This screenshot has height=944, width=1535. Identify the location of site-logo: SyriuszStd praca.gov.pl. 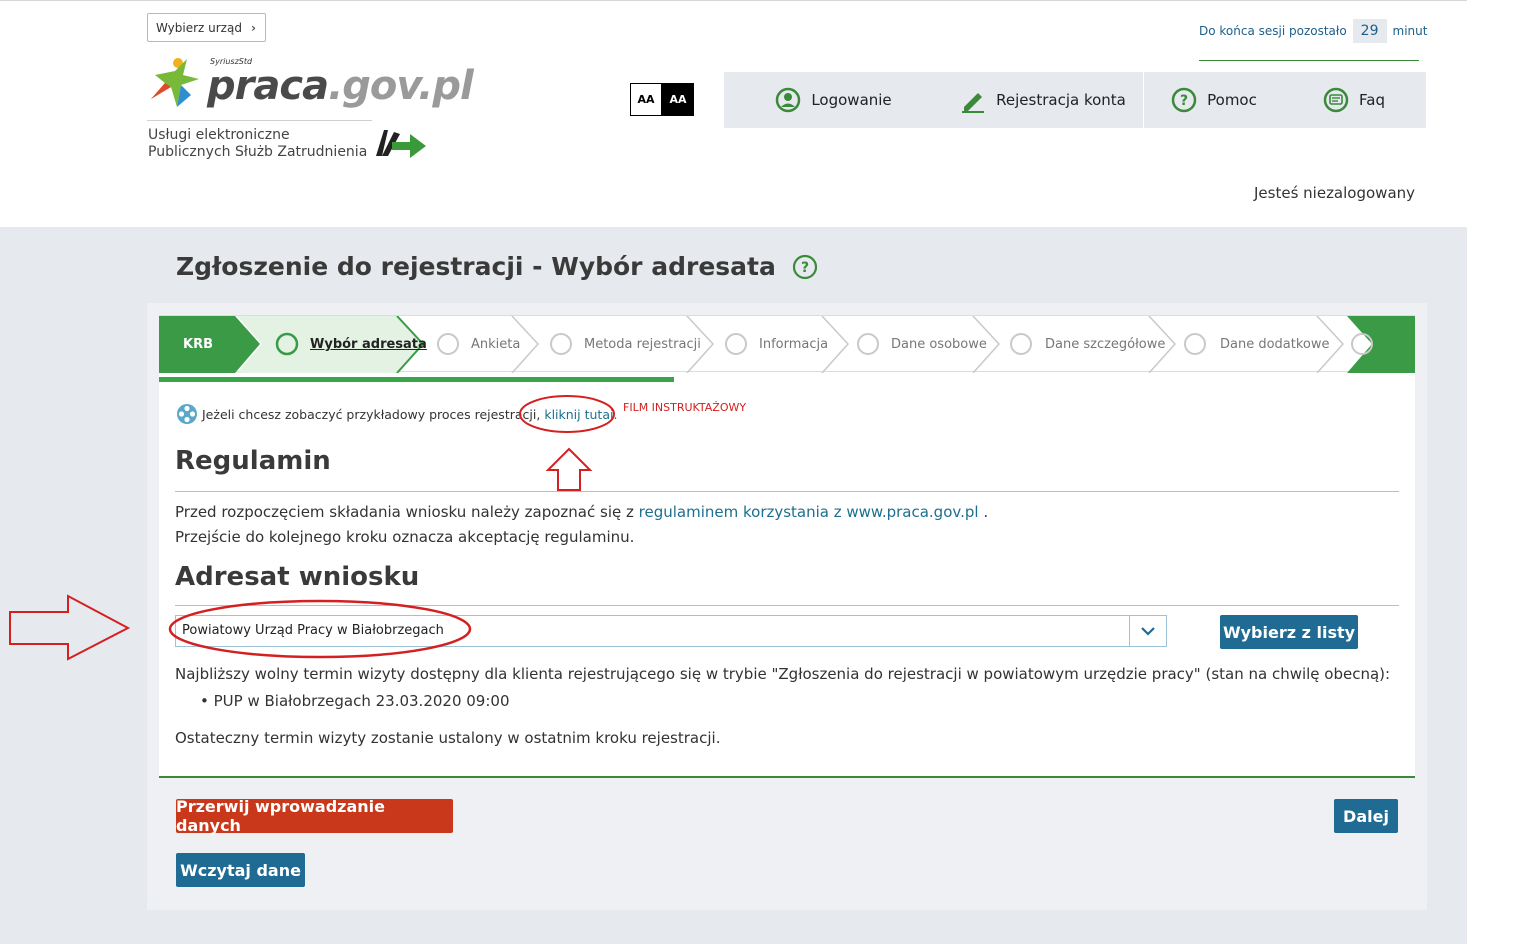
(310, 85).